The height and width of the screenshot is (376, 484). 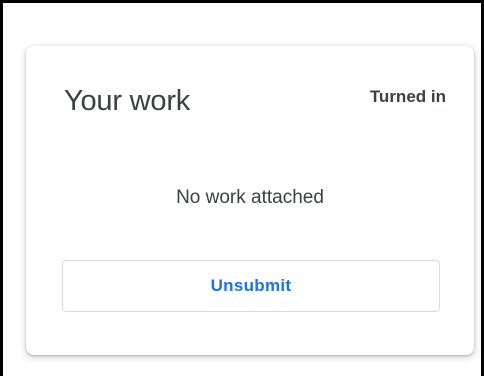 What do you see at coordinates (127, 101) in the screenshot?
I see `card-title: Your work` at bounding box center [127, 101].